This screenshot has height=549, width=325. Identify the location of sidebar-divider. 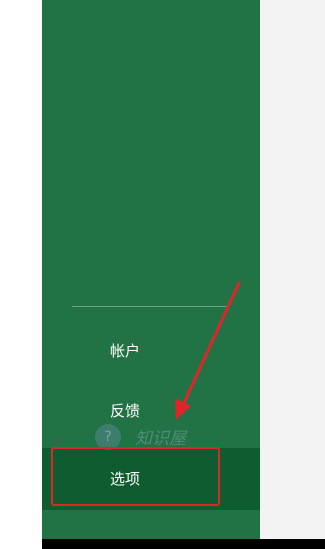
(149, 306).